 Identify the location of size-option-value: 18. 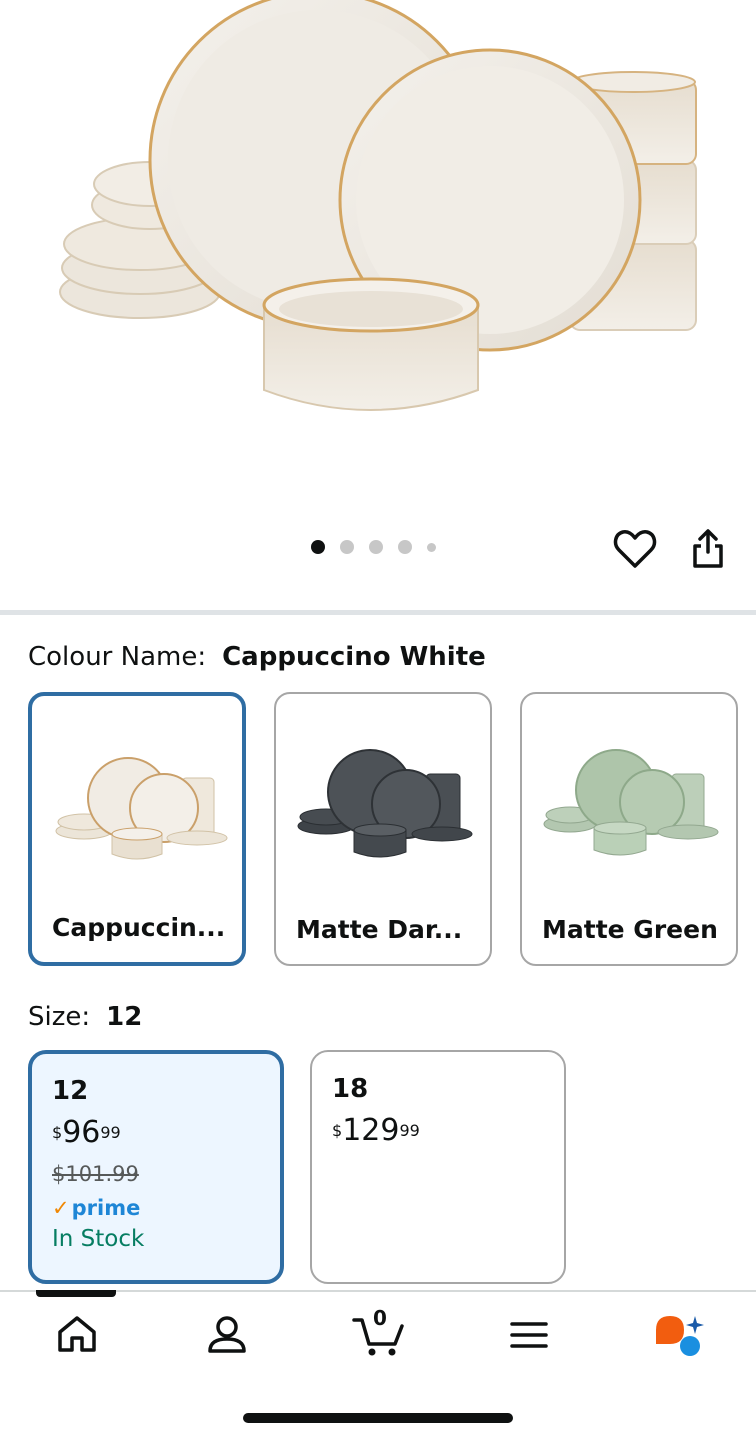
(350, 1089).